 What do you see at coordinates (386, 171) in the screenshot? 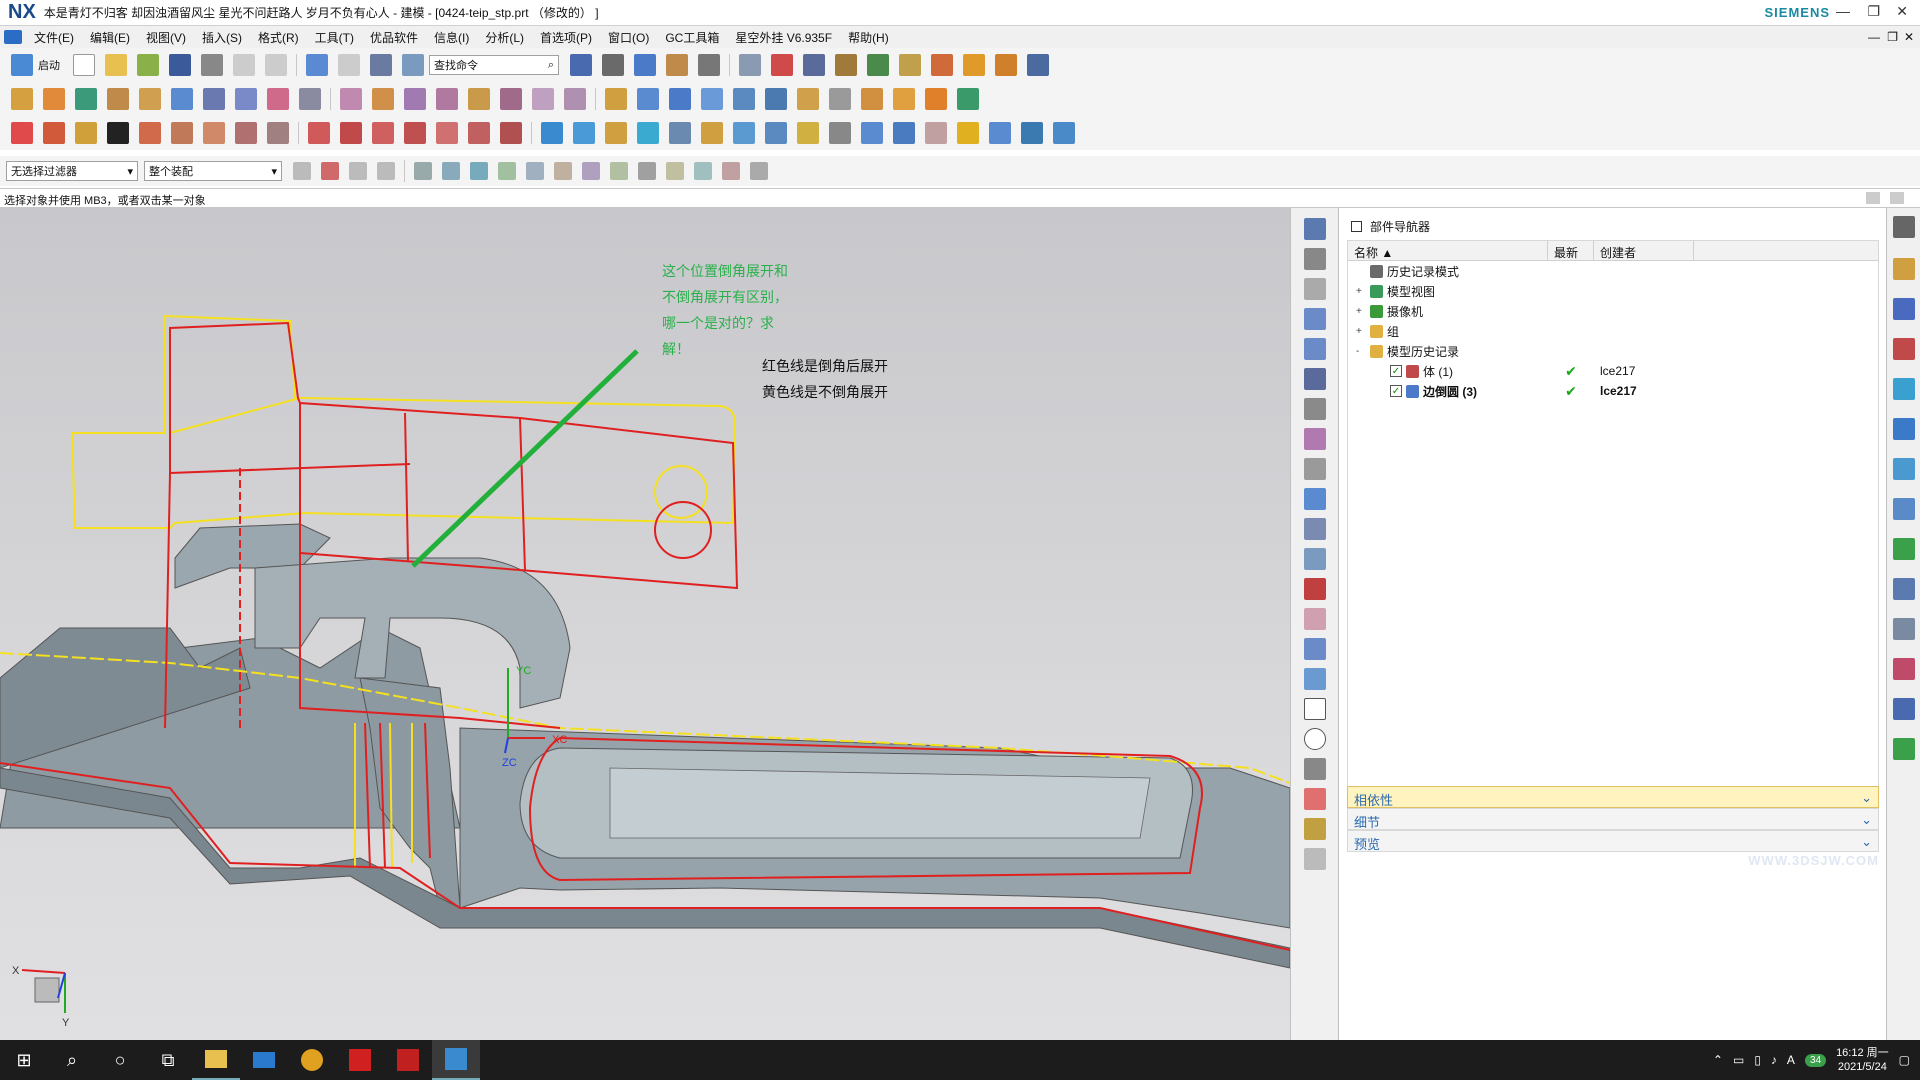
I see `select-tool-icon` at bounding box center [386, 171].